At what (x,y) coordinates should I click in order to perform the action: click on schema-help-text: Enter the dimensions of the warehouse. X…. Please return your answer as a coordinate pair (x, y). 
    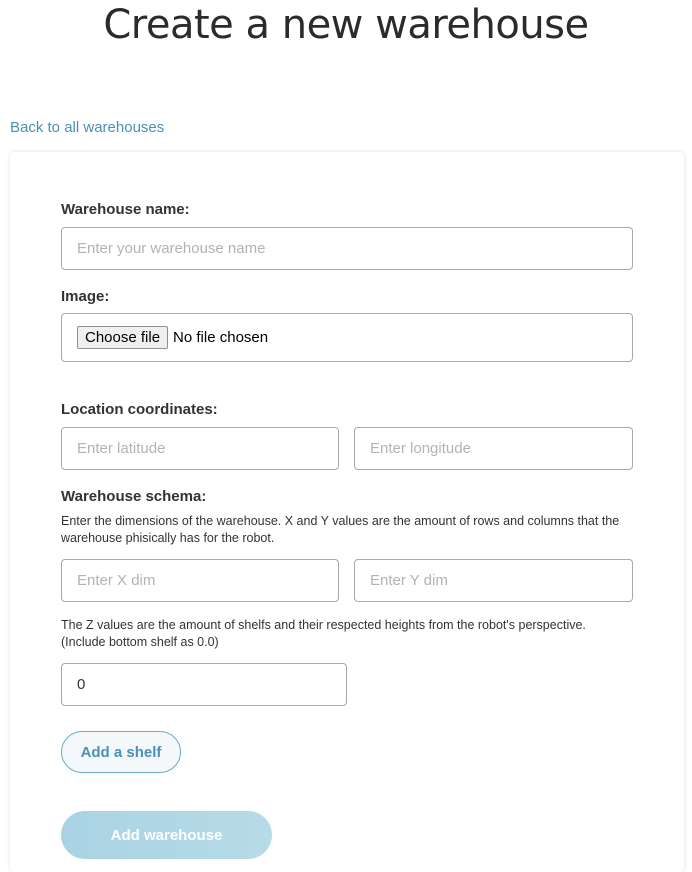
    Looking at the image, I should click on (340, 529).